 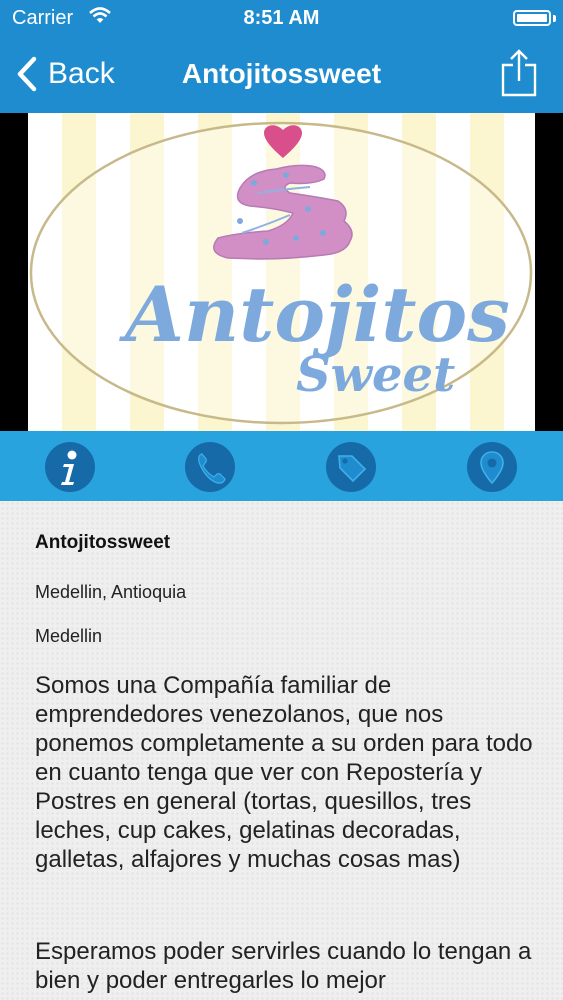 I want to click on battery-icon, so click(x=532, y=18).